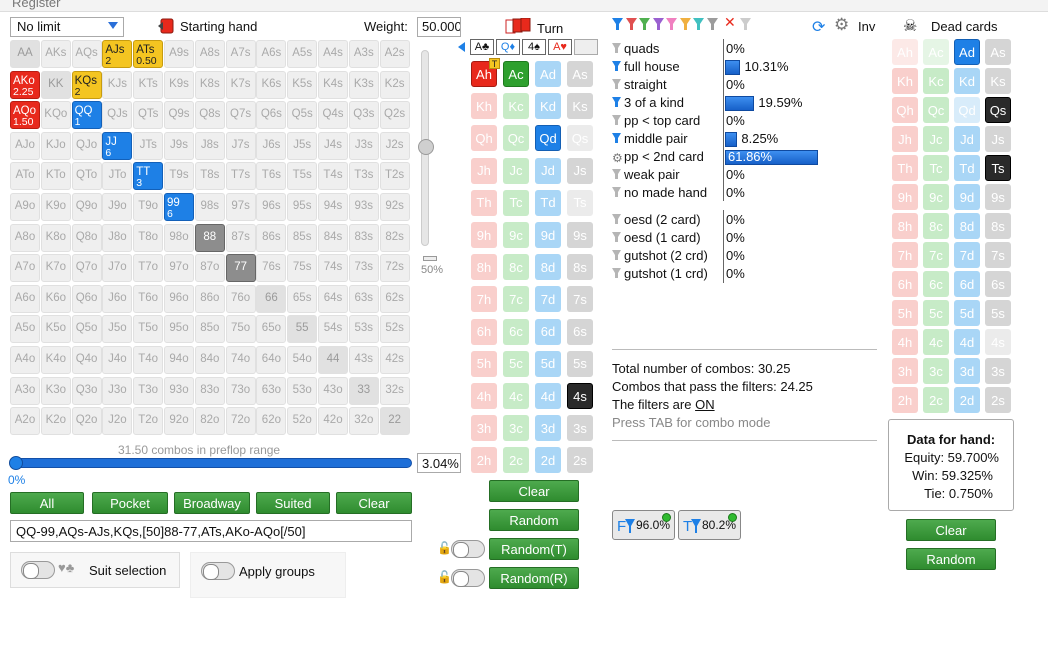 The image size is (1048, 648). Describe the element at coordinates (580, 170) in the screenshot. I see `turn-card: Js` at that location.